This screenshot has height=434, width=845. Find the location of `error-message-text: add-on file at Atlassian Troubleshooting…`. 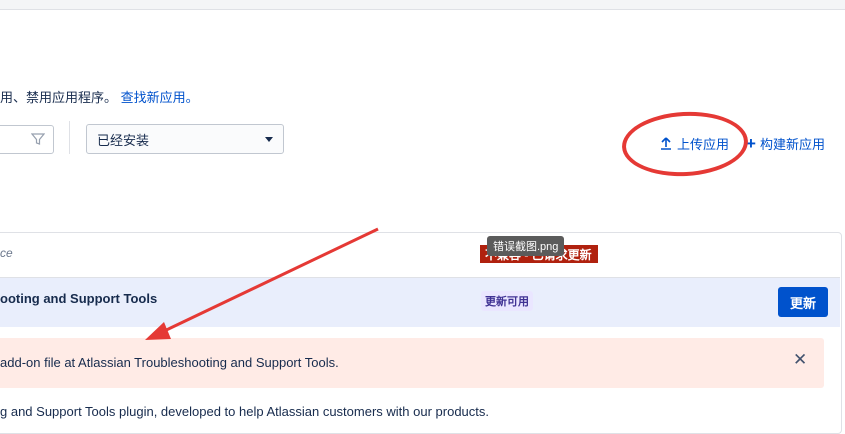

error-message-text: add-on file at Atlassian Troubleshooting… is located at coordinates (169, 362).